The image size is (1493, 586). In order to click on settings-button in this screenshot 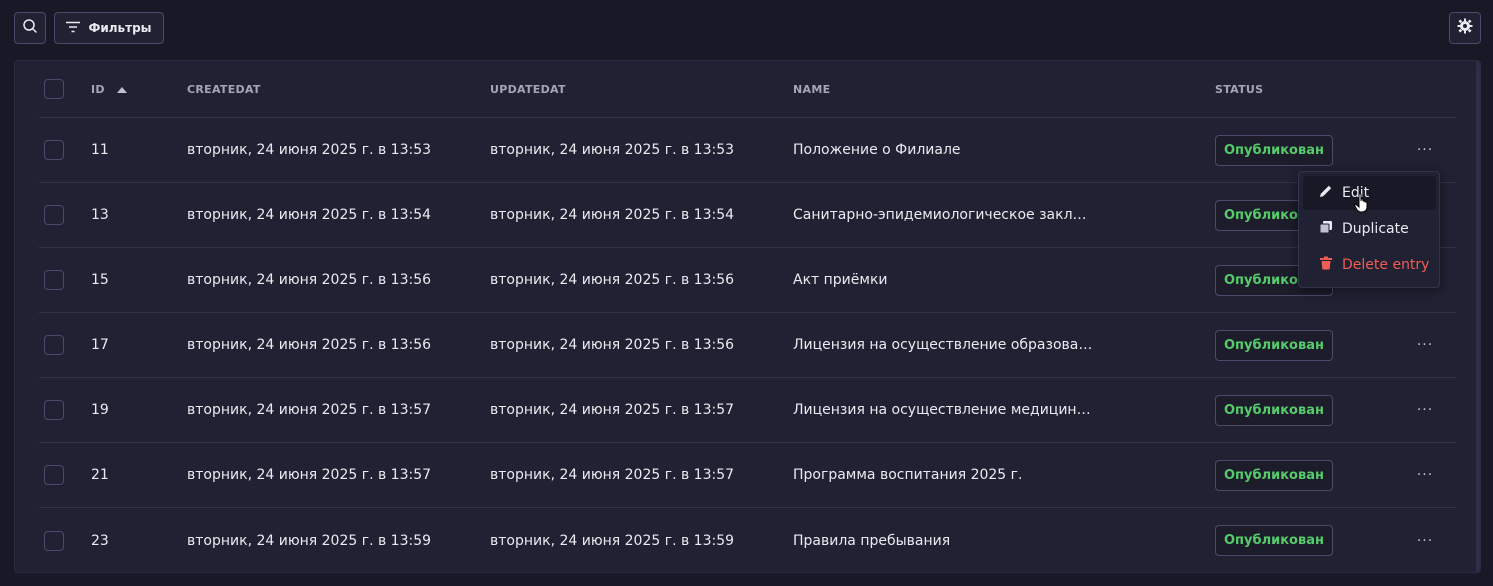, I will do `click(1465, 28)`.